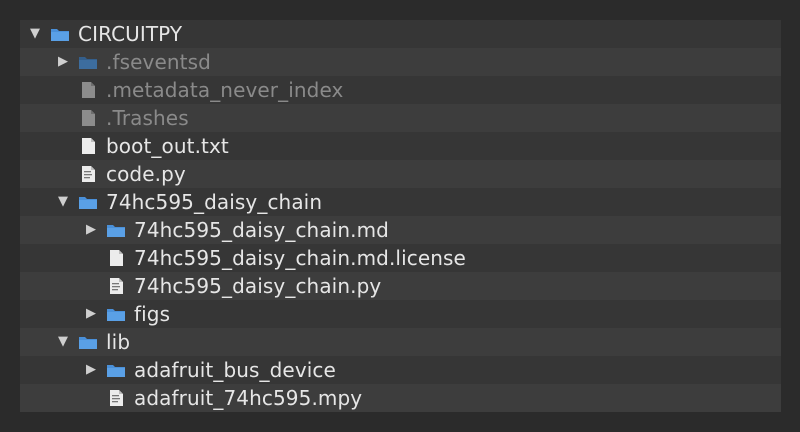  Describe the element at coordinates (235, 370) in the screenshot. I see `tree-item-label: adafruit_bus_device` at that location.